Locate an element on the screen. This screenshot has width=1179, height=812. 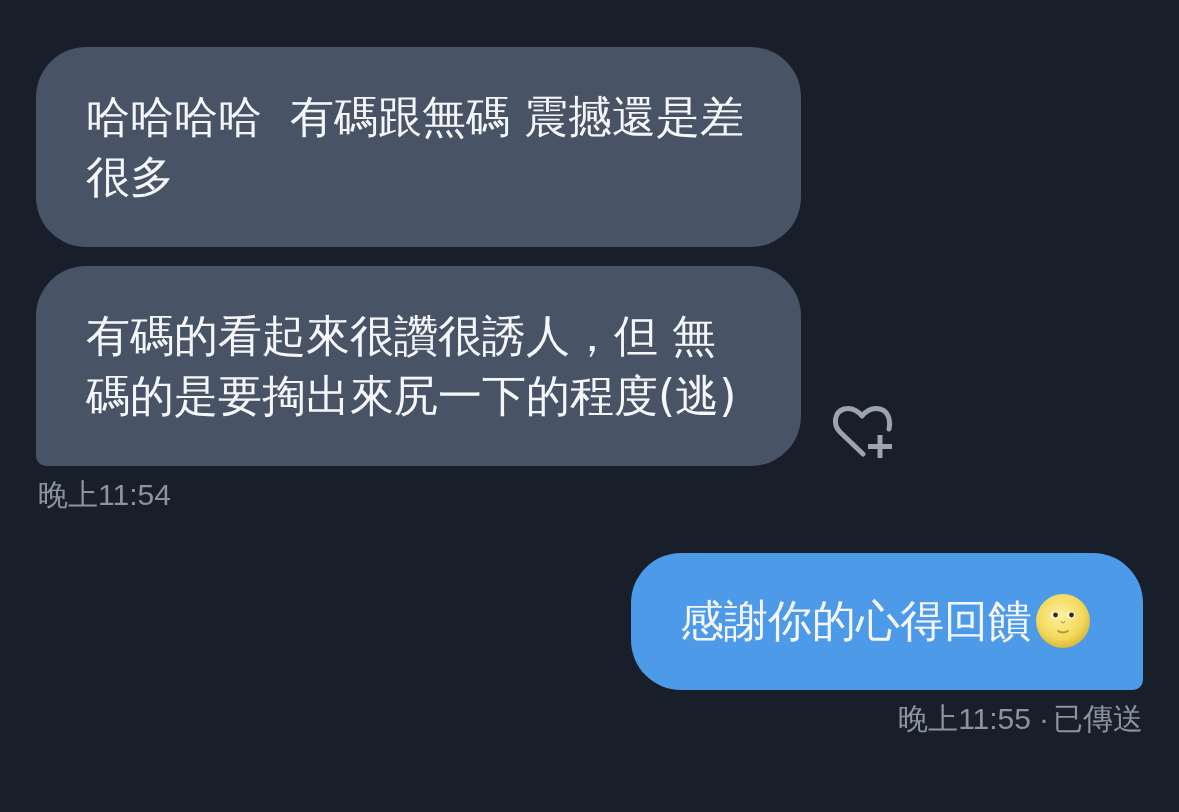
message-text: 哈哈哈哈 有碼跟無碼 震撼還是差很多 is located at coordinates (415, 147).